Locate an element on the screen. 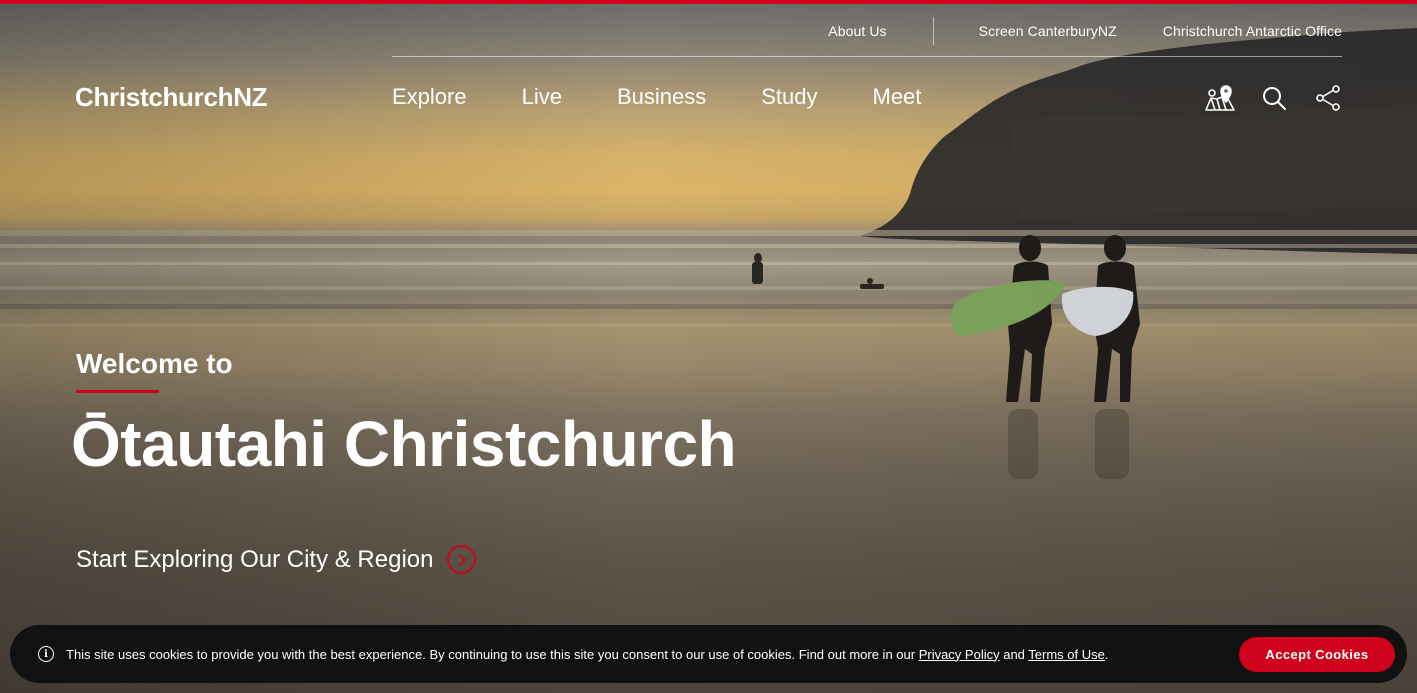  nav-item-meet: Meet is located at coordinates (897, 97).